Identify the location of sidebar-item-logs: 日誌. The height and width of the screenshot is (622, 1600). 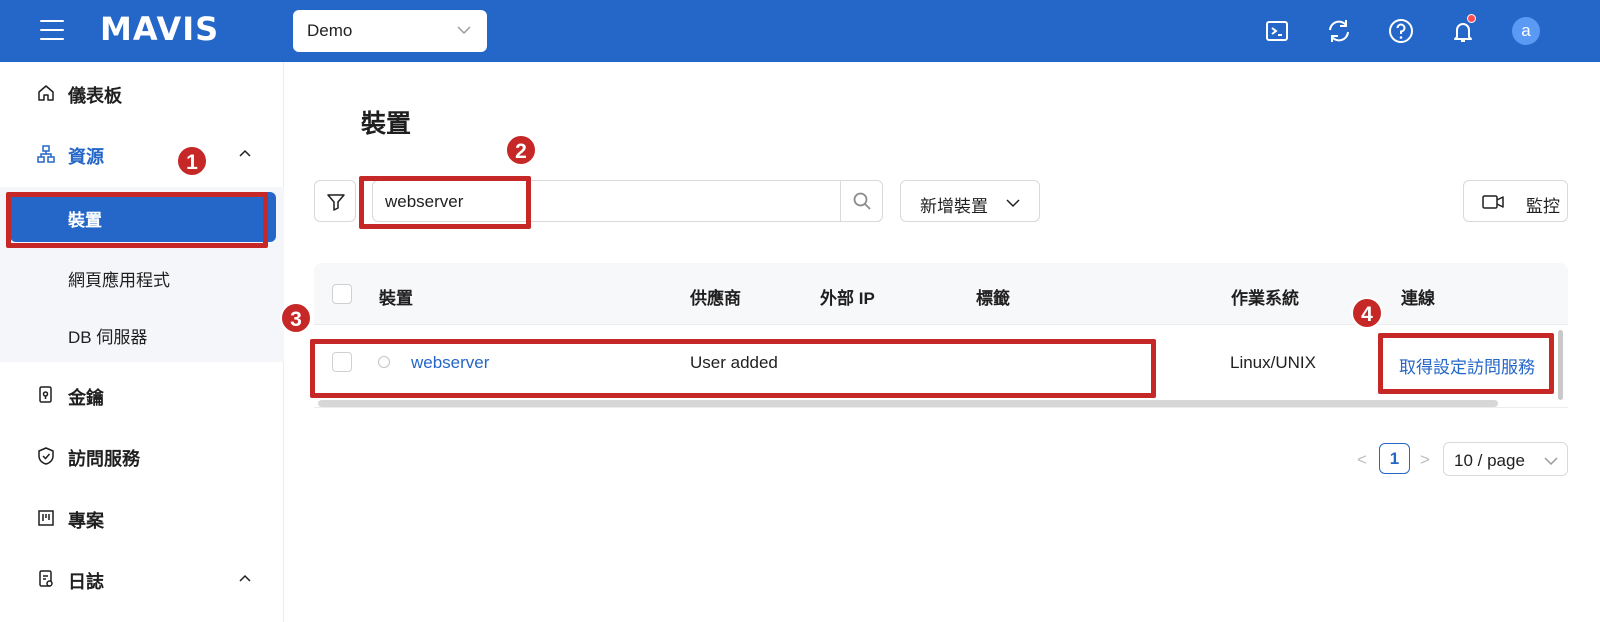
(142, 579).